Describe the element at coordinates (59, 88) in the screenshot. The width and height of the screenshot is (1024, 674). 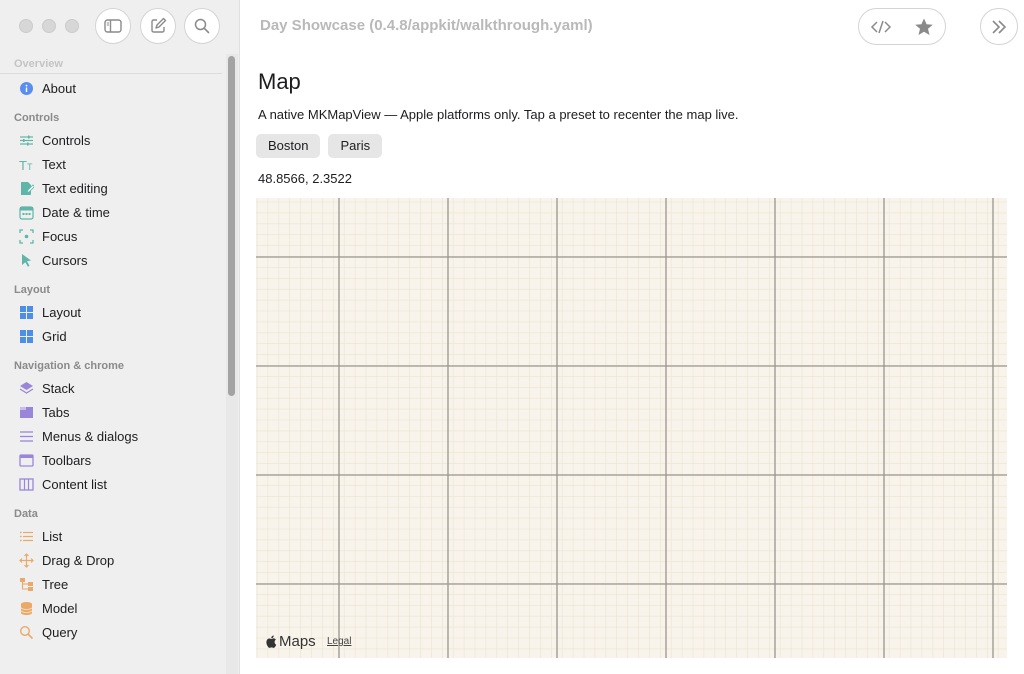
I see `sidebar-item-label: About` at that location.